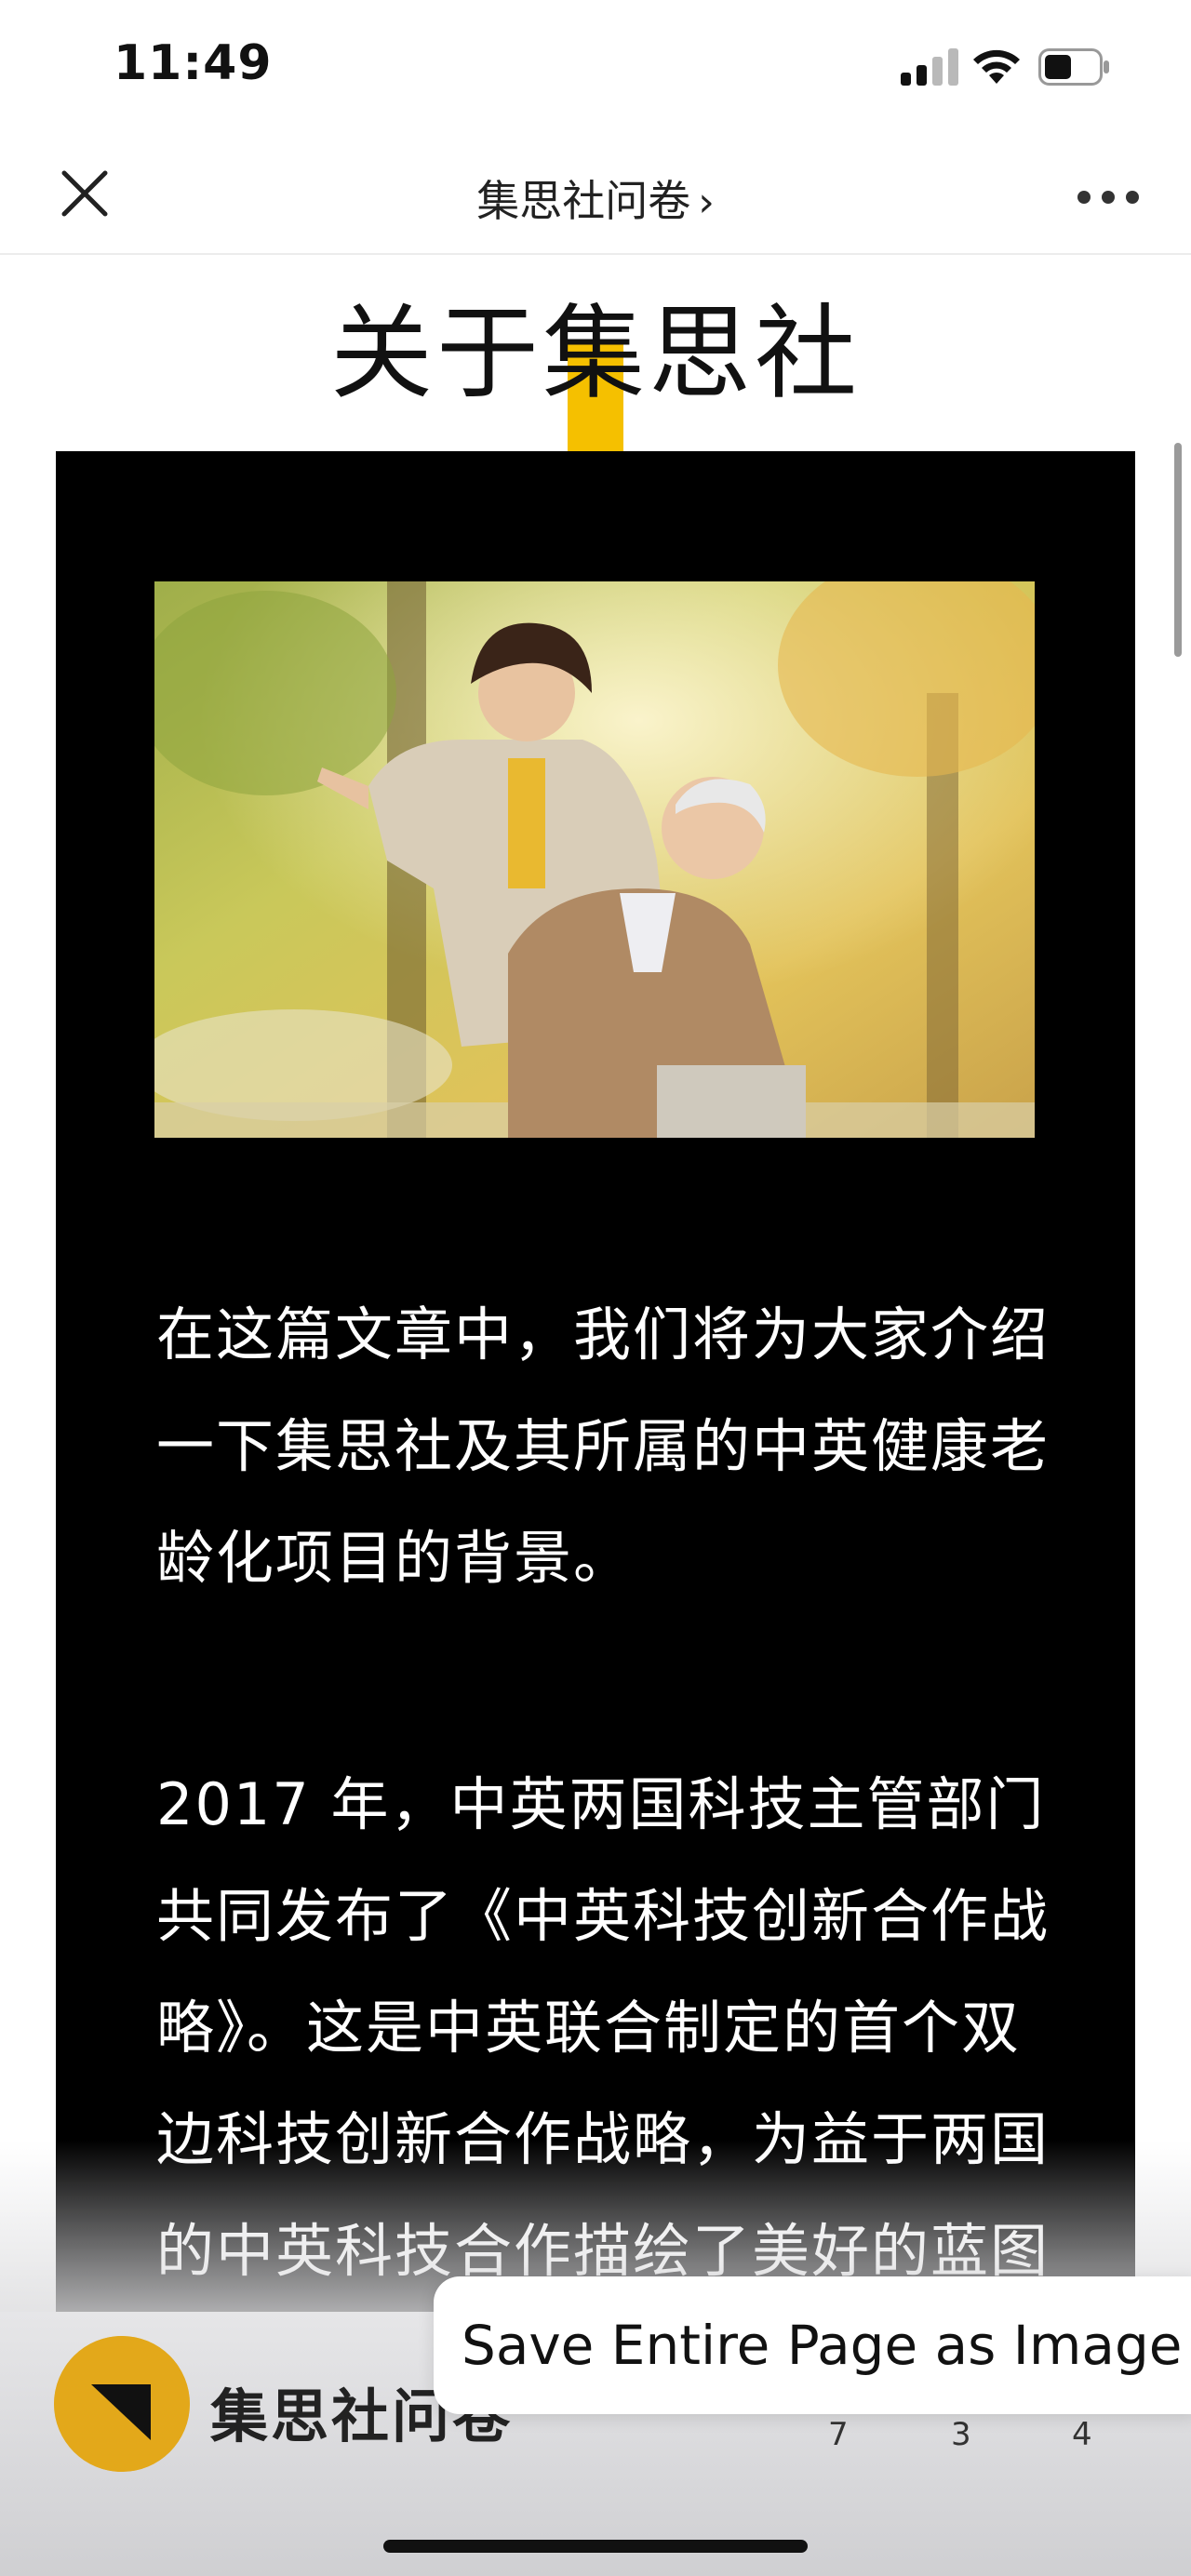 The image size is (1191, 2576). Describe the element at coordinates (122, 2404) in the screenshot. I see `jisishe-logo` at that location.